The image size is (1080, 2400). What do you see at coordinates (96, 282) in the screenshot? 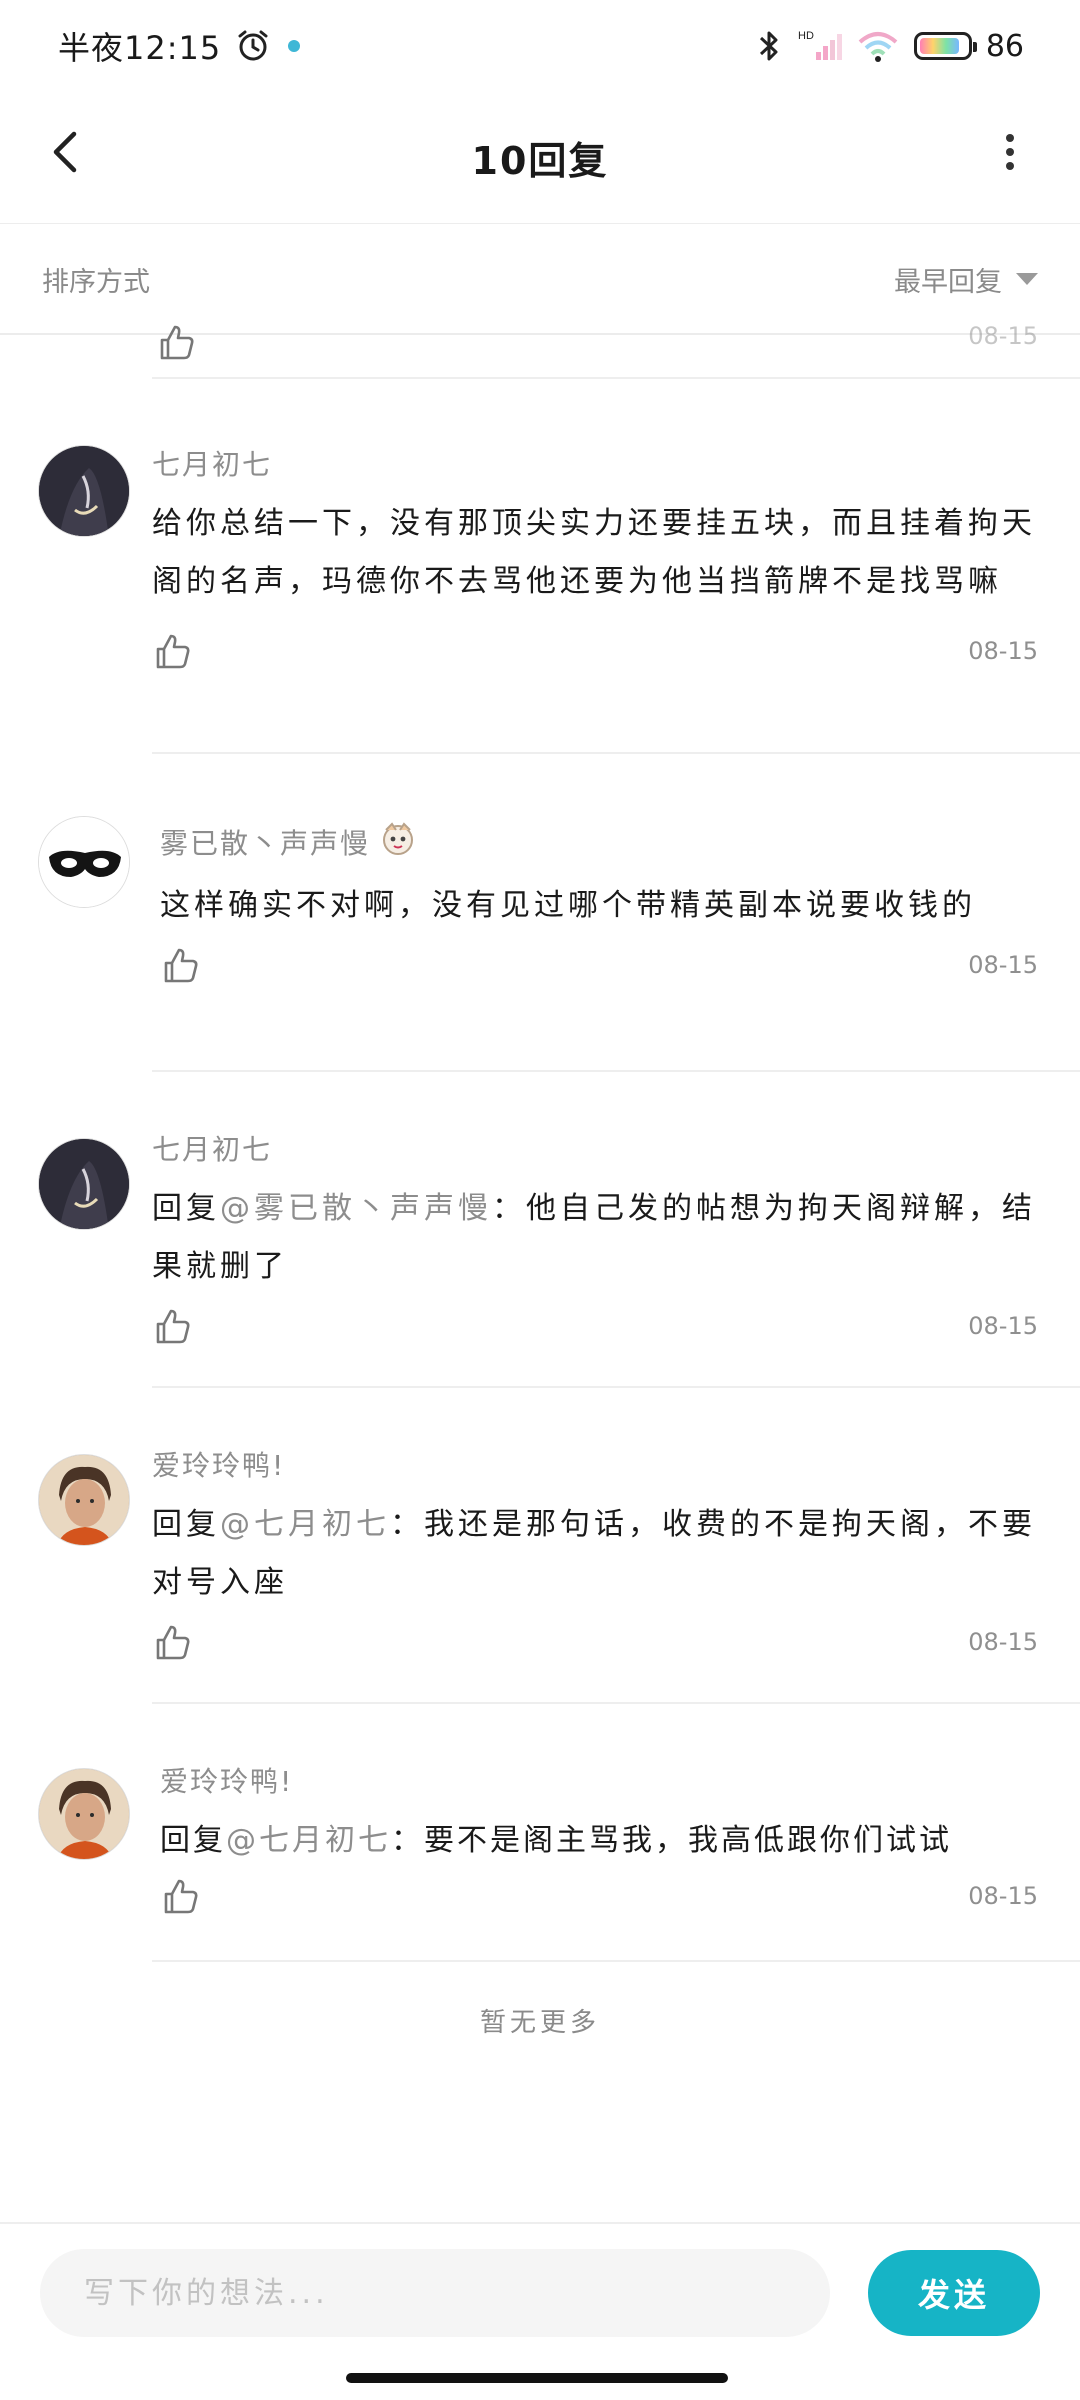
I see `sort-label: 排序方式` at bounding box center [96, 282].